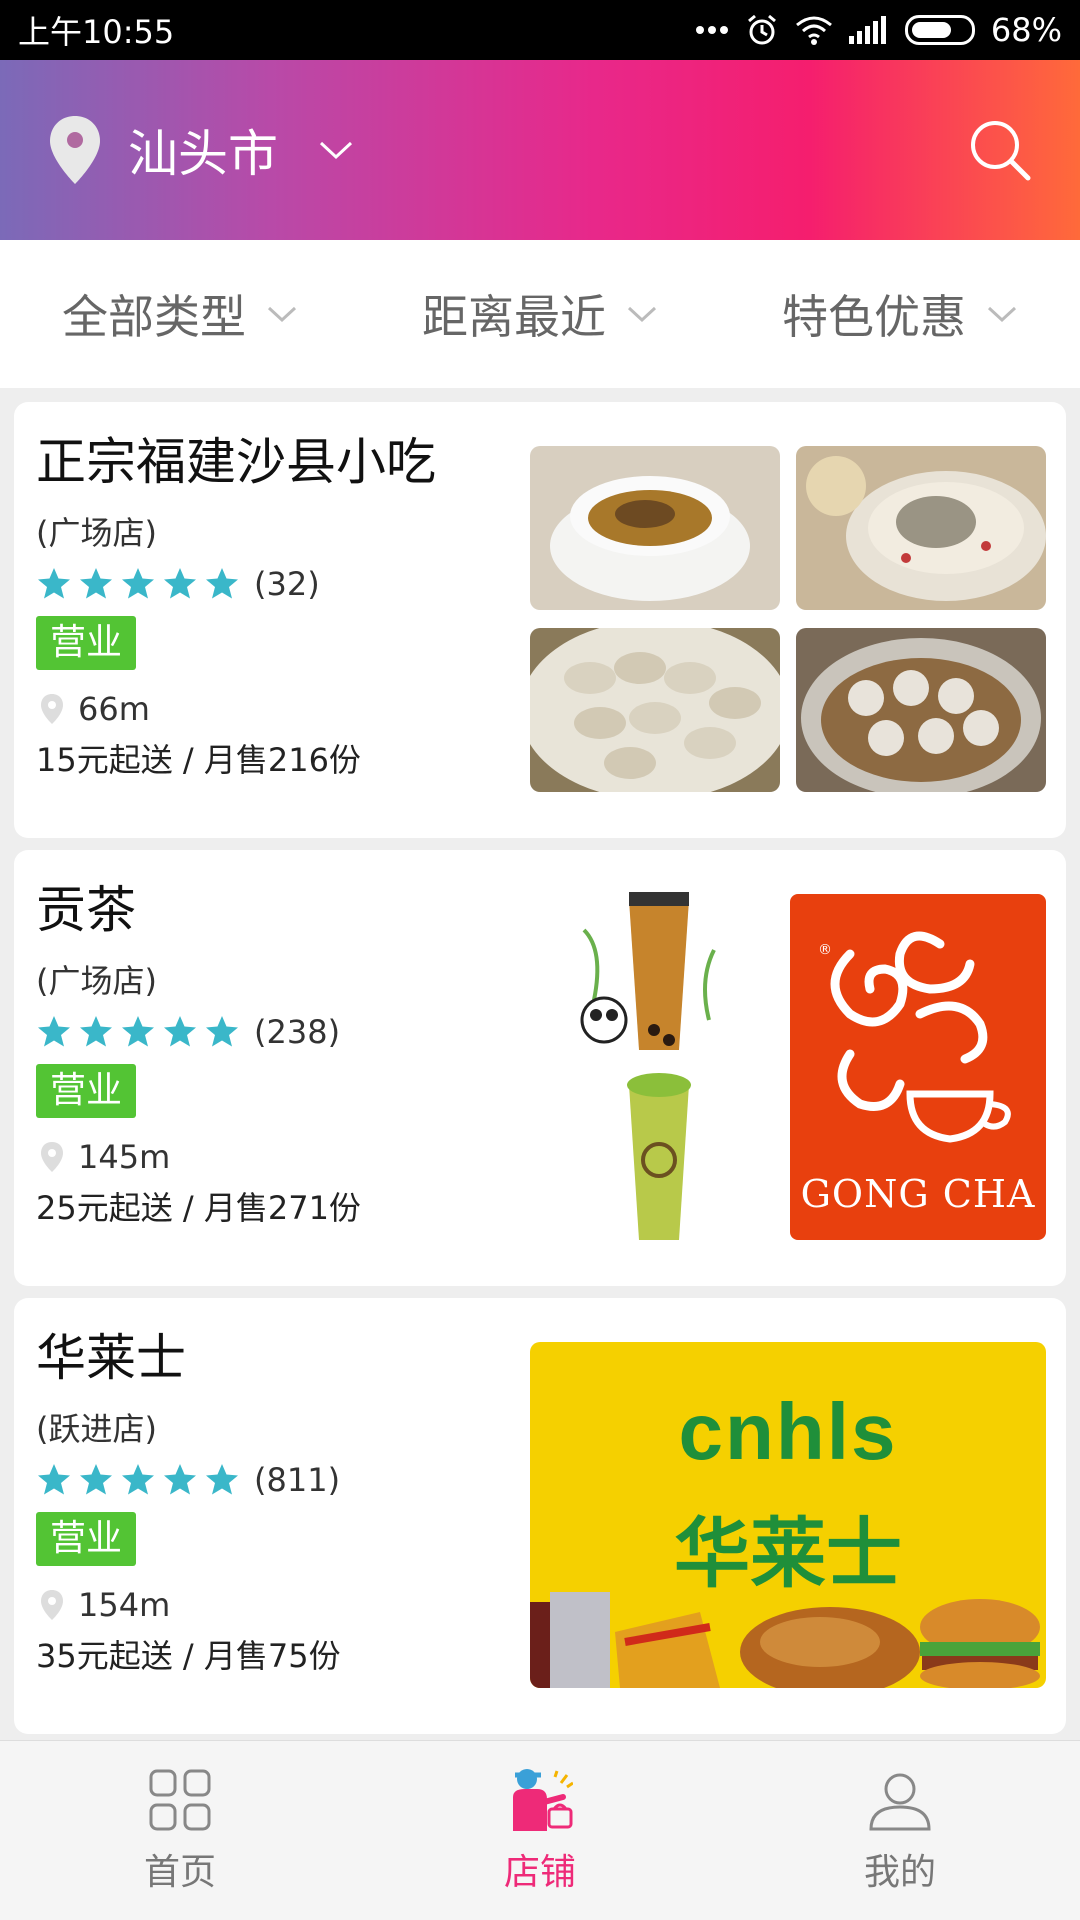  What do you see at coordinates (124, 1605) in the screenshot?
I see `distance-value: 154m` at bounding box center [124, 1605].